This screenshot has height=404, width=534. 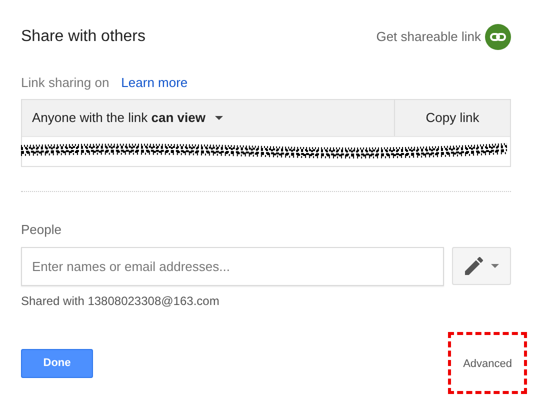 What do you see at coordinates (41, 229) in the screenshot?
I see `people-label: People` at bounding box center [41, 229].